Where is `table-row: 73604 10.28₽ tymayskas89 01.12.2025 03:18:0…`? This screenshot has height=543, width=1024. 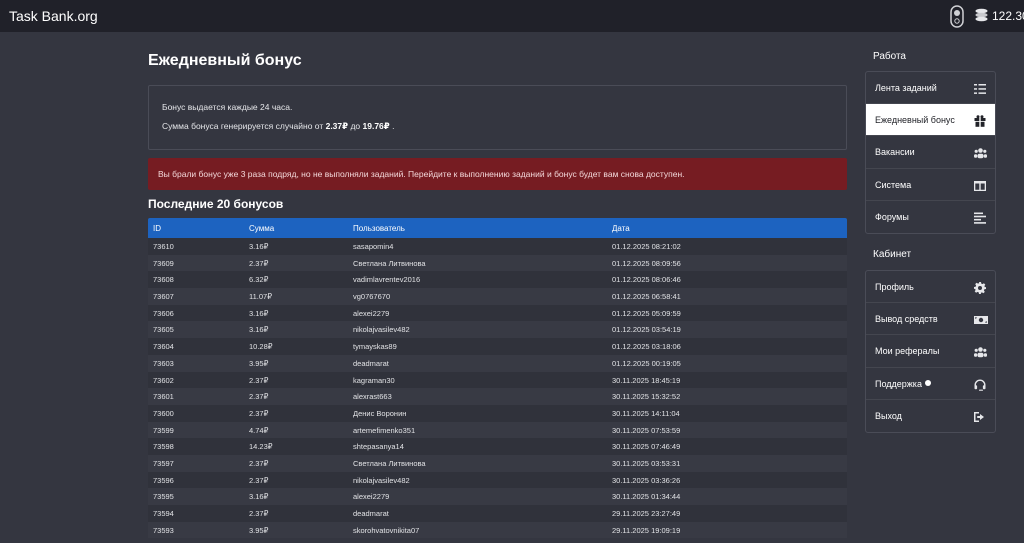
table-row: 73604 10.28₽ tymayskas89 01.12.2025 03:18:0… is located at coordinates (497, 346).